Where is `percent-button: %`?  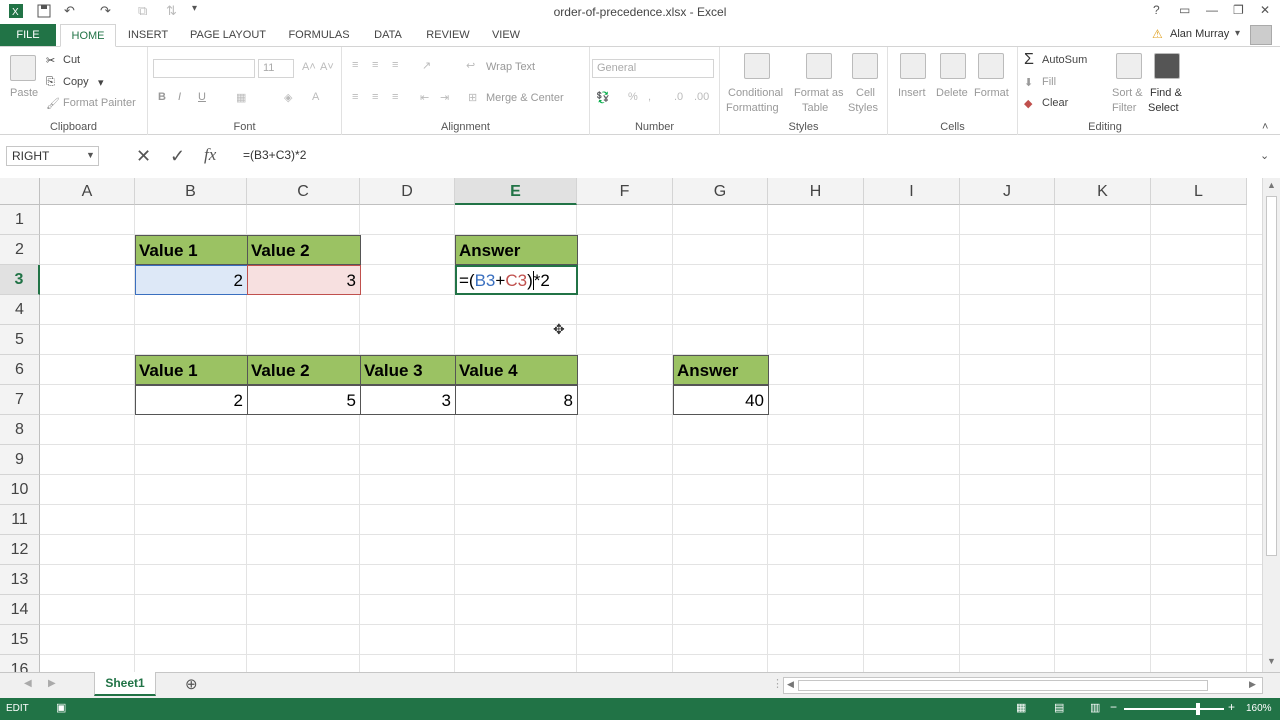 percent-button: % is located at coordinates (633, 97).